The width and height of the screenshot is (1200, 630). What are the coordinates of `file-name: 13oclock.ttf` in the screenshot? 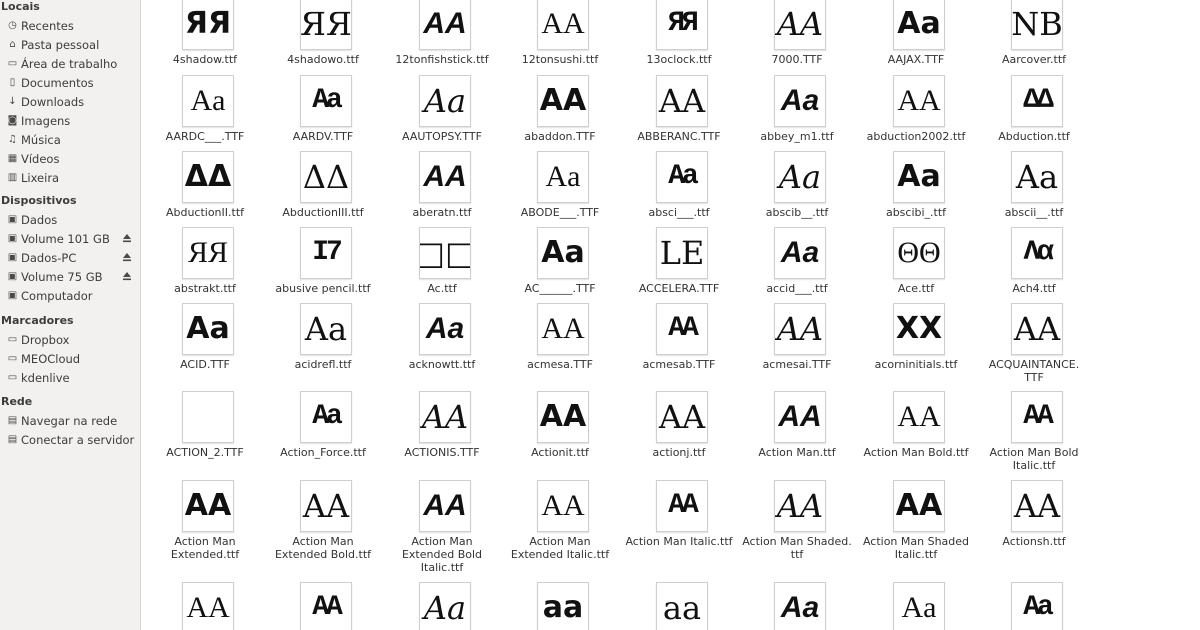 It's located at (679, 59).